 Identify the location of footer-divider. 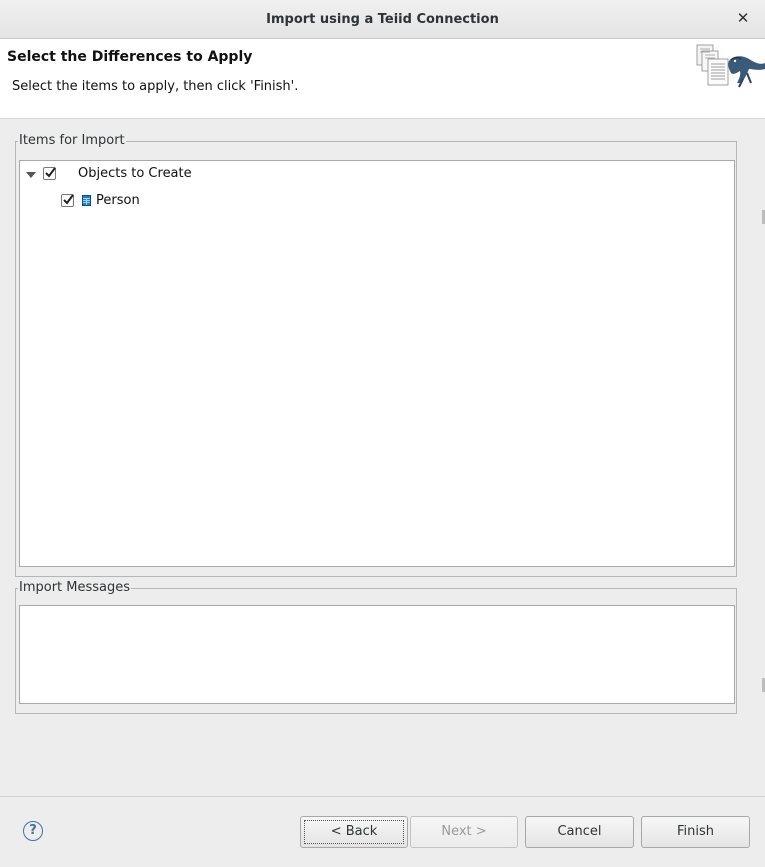
(382, 796).